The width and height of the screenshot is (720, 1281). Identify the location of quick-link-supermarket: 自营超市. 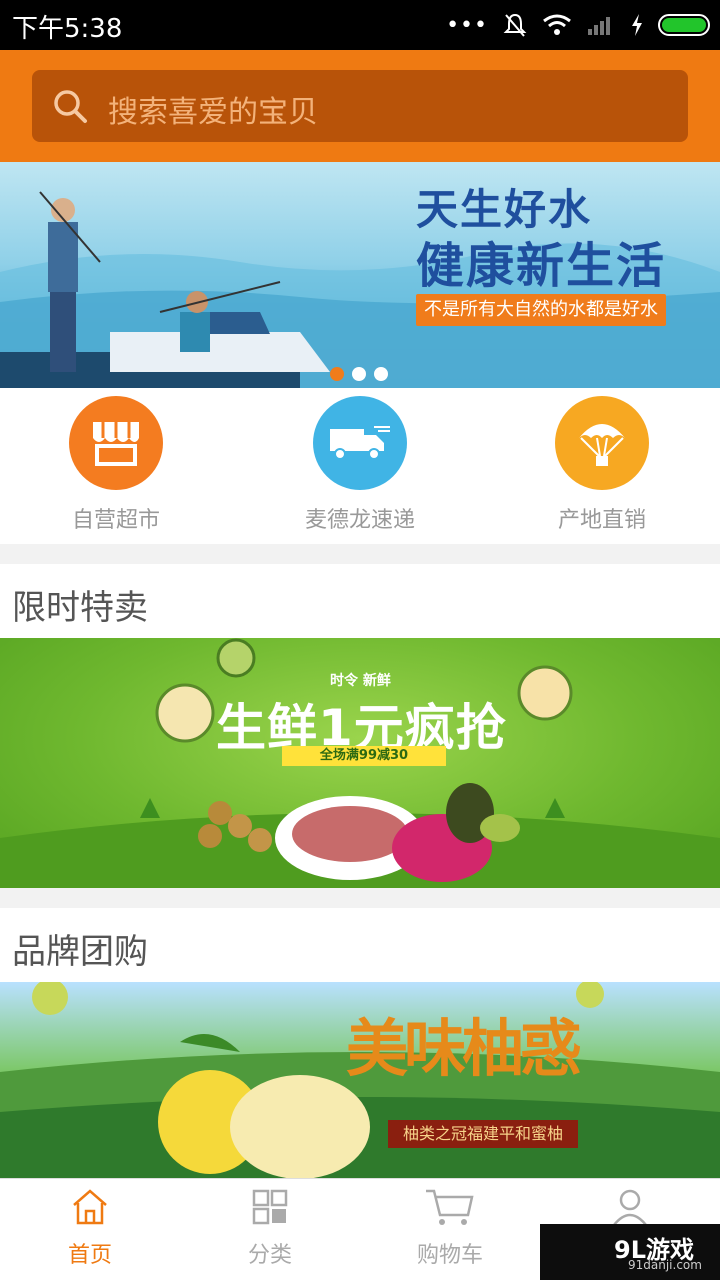
(116, 465).